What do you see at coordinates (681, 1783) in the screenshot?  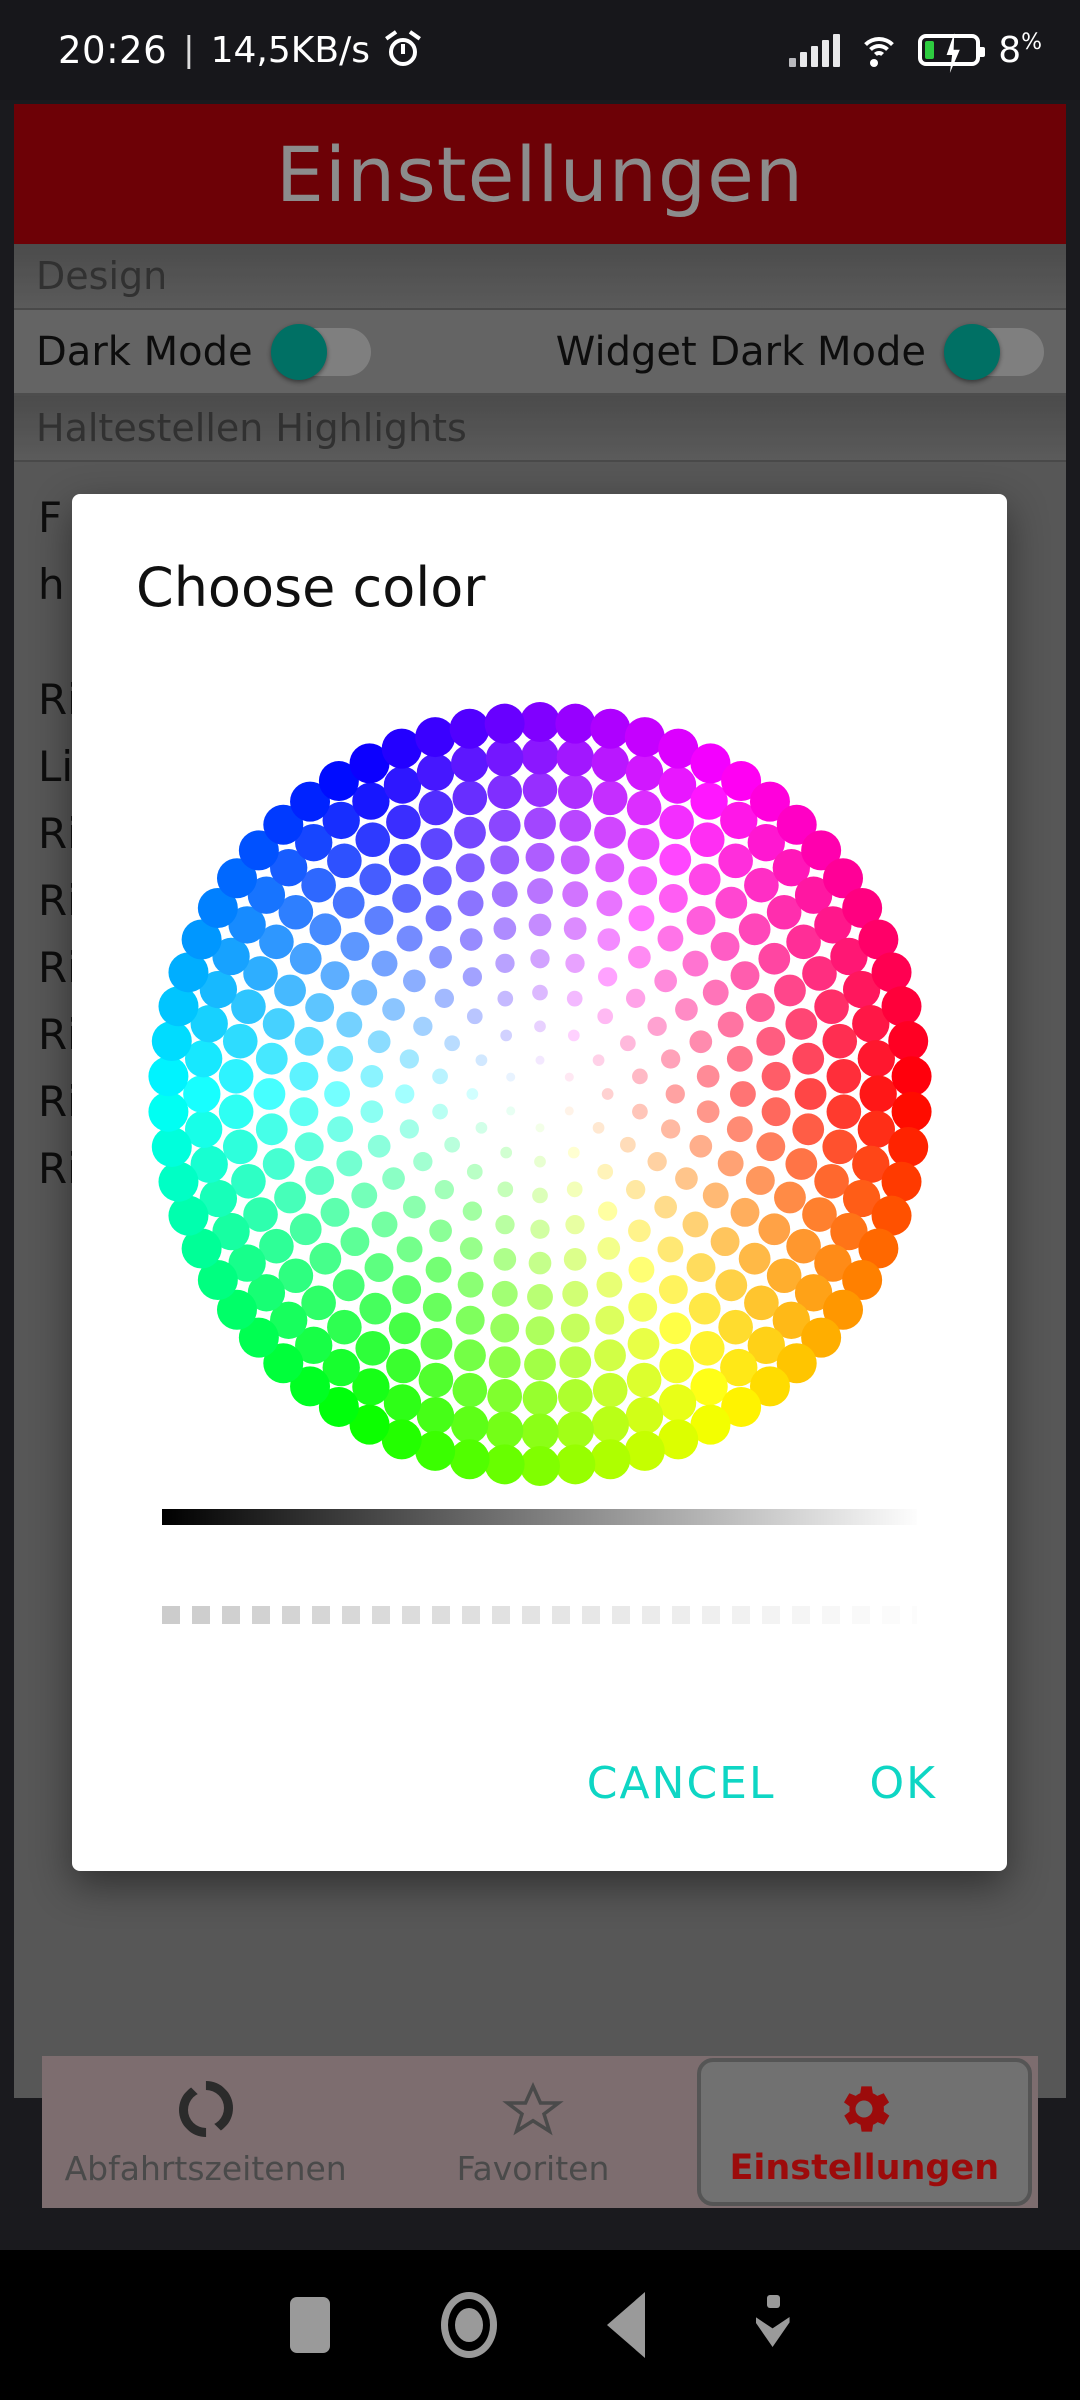 I see `cancel-button: CANCEL` at bounding box center [681, 1783].